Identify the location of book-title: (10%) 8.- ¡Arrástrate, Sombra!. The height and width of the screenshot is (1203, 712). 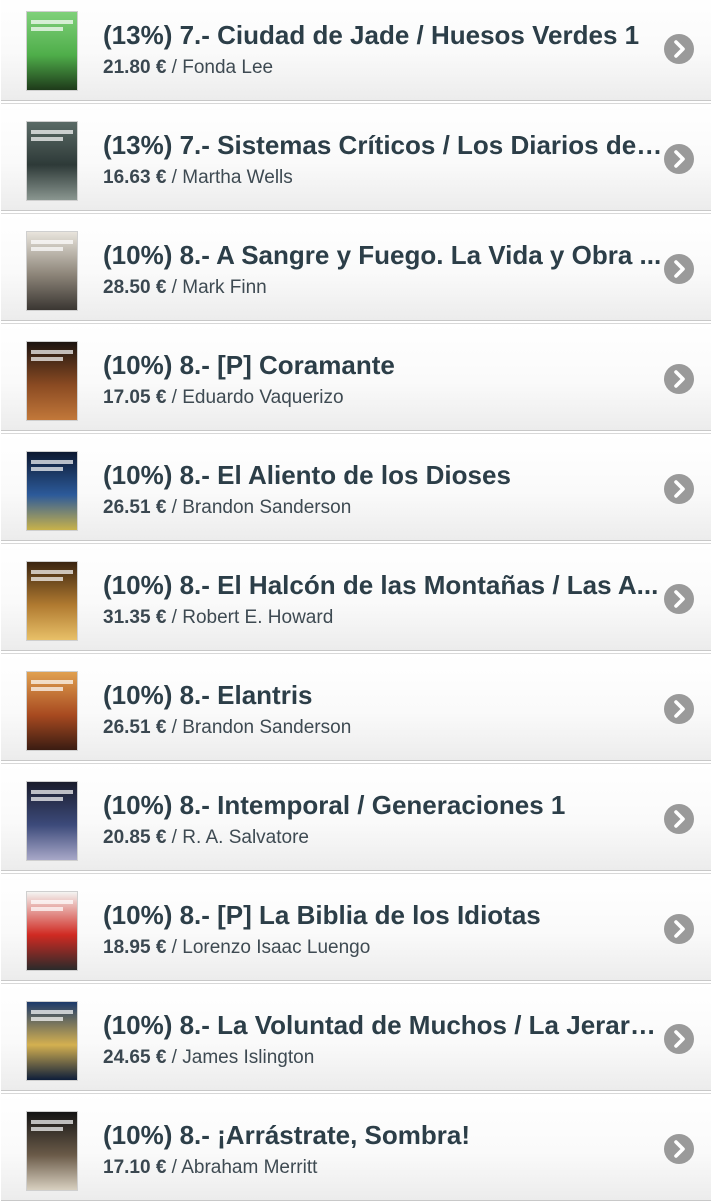
(286, 1135).